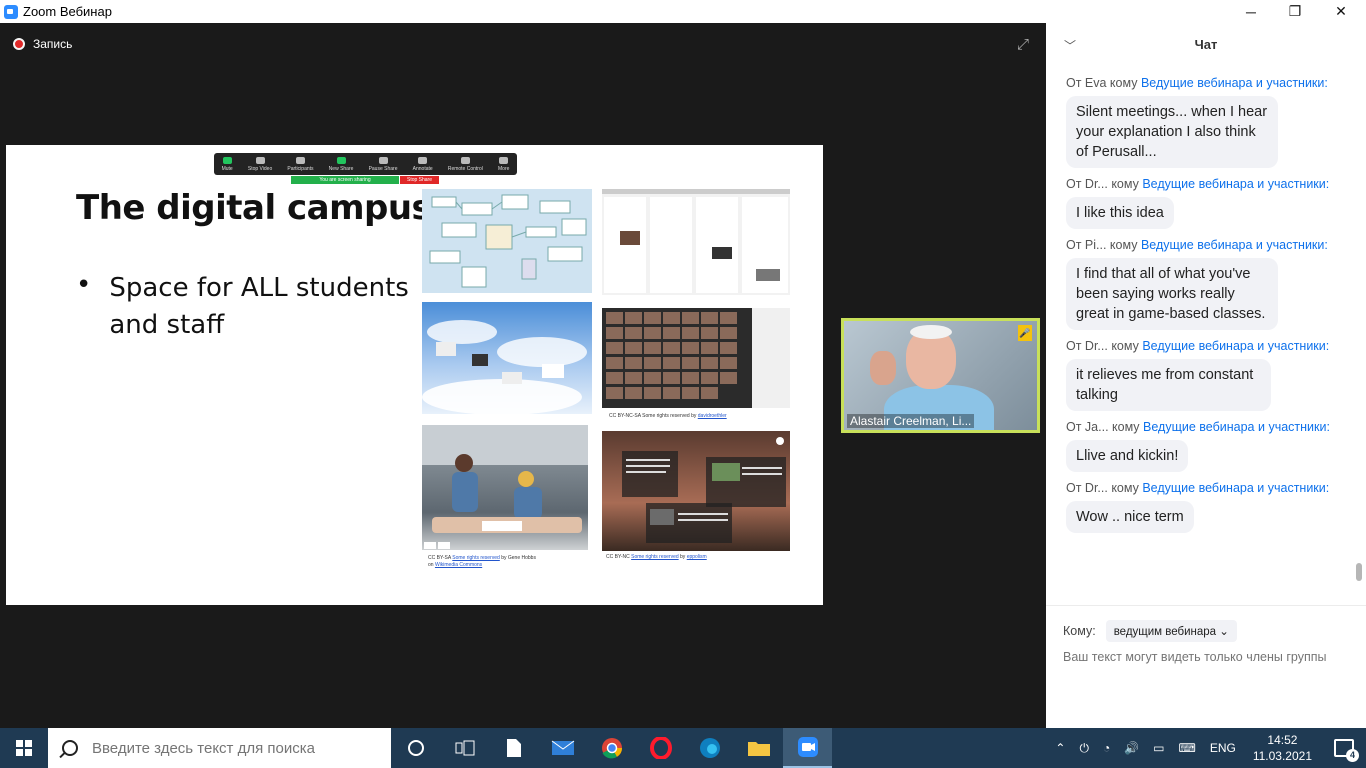 Image resolution: width=1366 pixels, height=768 pixels. I want to click on slide-bullet: • Space for ALL students and staff, so click(242, 307).